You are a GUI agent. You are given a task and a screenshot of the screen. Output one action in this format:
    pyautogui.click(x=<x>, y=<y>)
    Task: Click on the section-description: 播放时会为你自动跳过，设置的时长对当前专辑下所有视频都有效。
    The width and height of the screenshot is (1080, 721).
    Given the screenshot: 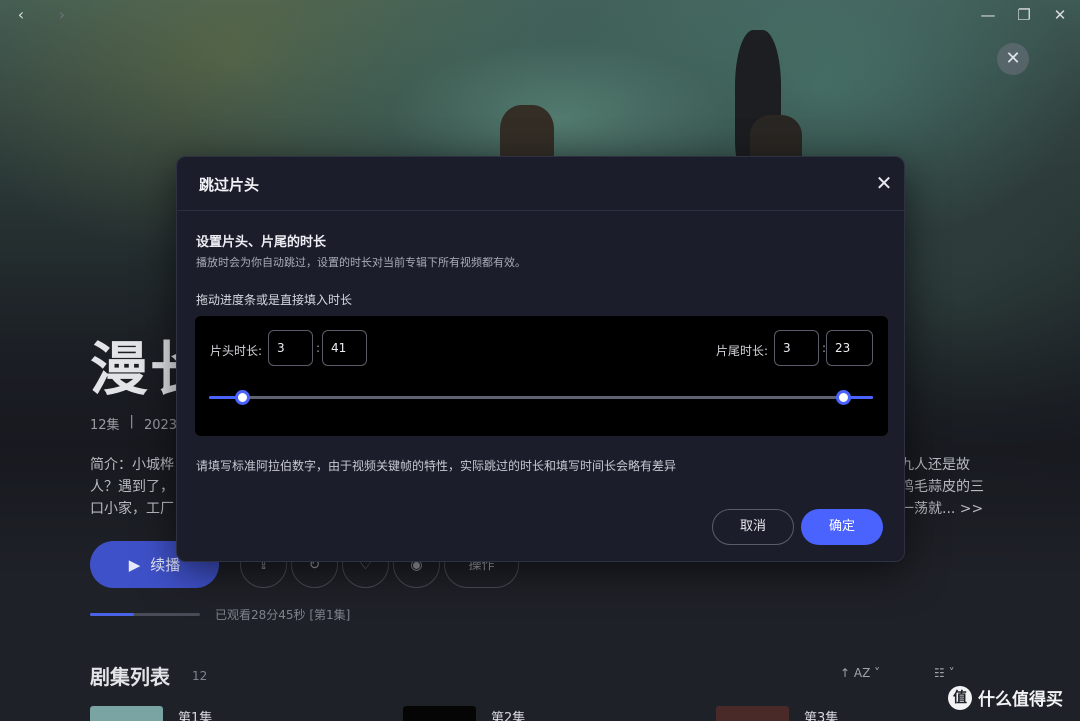 What is the action you would take?
    pyautogui.click(x=361, y=262)
    